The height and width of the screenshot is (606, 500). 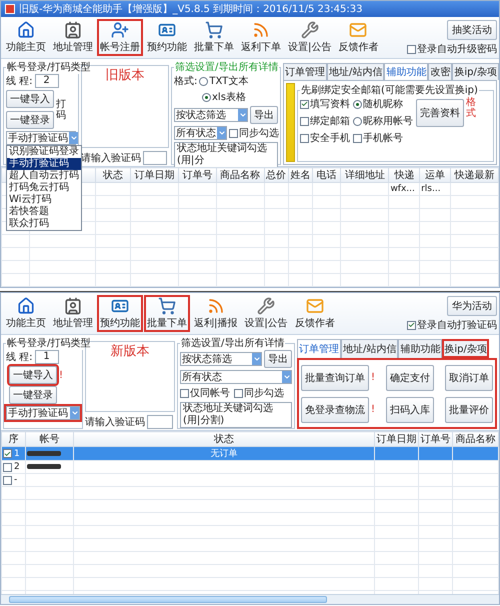 I want to click on action-button: 批量评价, so click(x=468, y=409).